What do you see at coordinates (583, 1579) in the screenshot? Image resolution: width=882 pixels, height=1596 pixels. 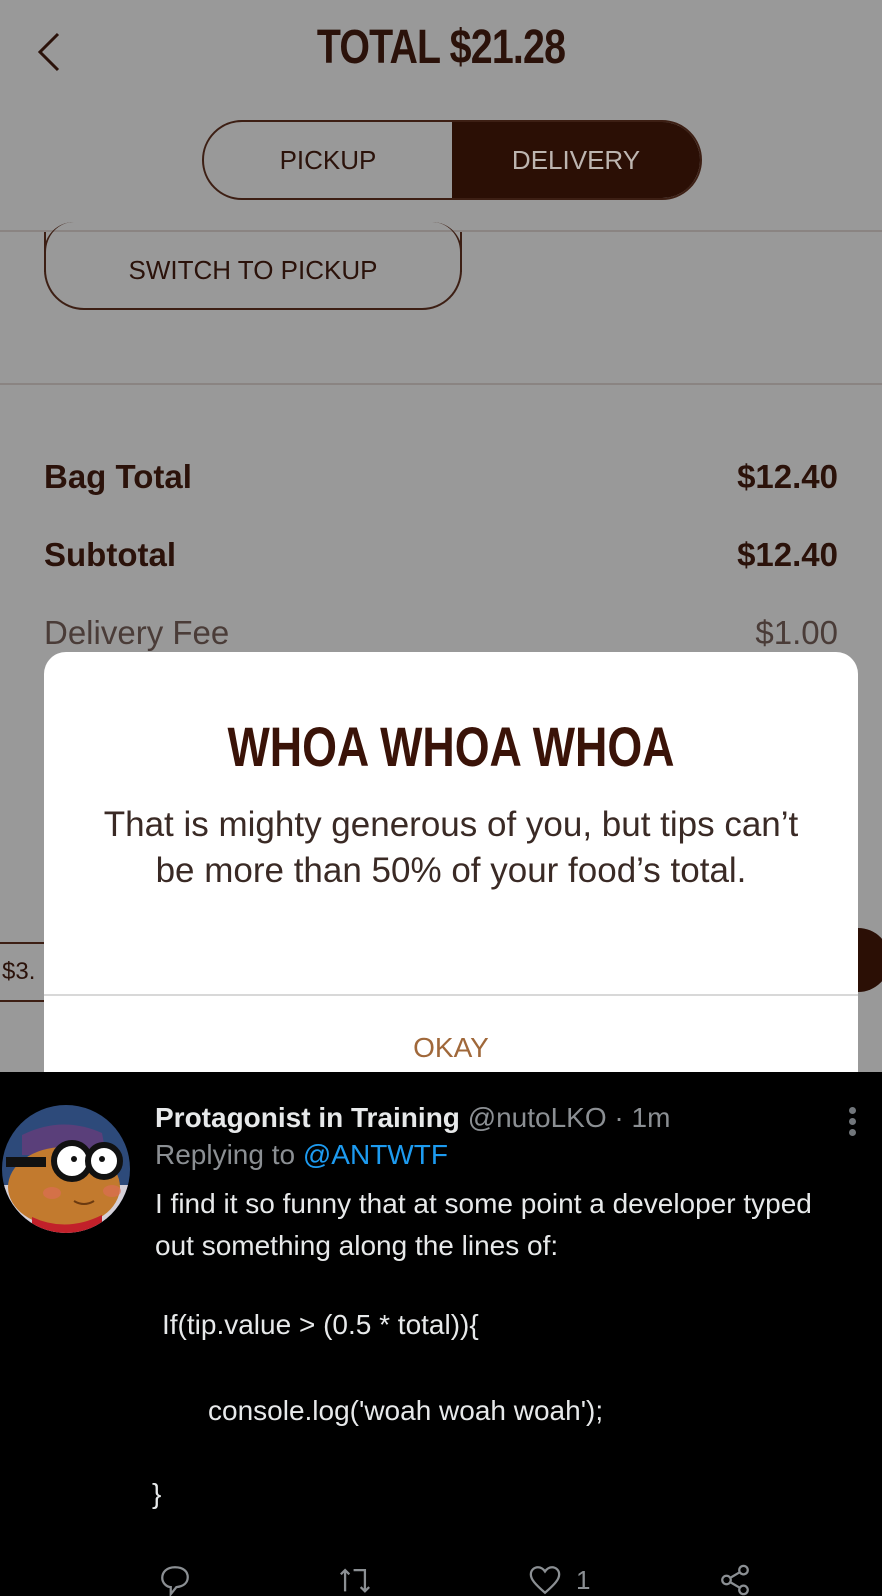 I see `like-count: 1` at bounding box center [583, 1579].